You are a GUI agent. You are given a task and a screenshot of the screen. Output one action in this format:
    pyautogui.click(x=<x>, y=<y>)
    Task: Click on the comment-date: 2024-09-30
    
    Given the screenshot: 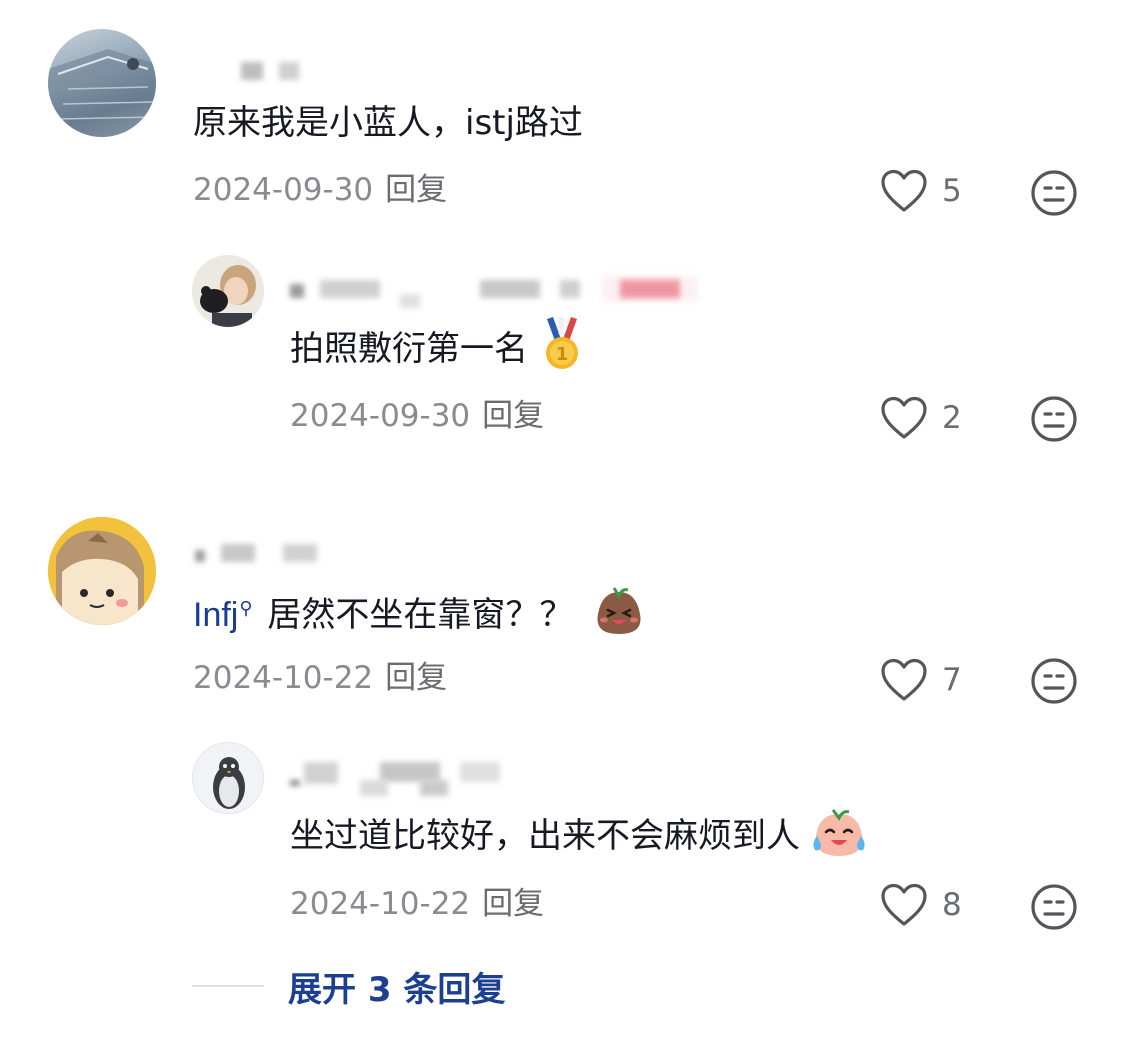 What is the action you would take?
    pyautogui.click(x=283, y=190)
    